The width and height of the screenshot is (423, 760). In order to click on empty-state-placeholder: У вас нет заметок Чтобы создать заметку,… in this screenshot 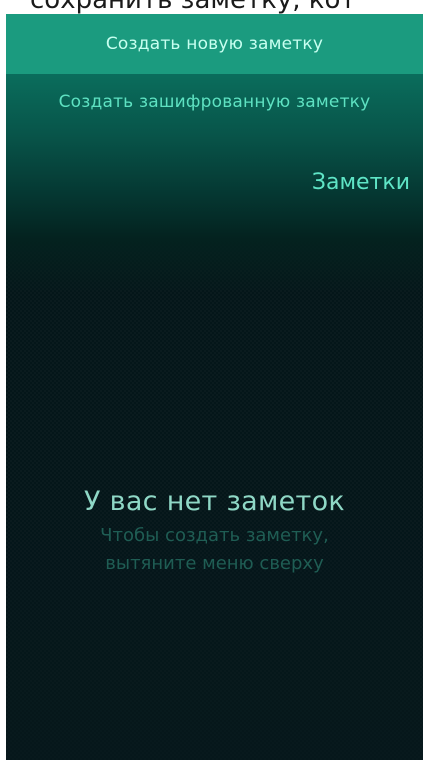, I will do `click(214, 531)`.